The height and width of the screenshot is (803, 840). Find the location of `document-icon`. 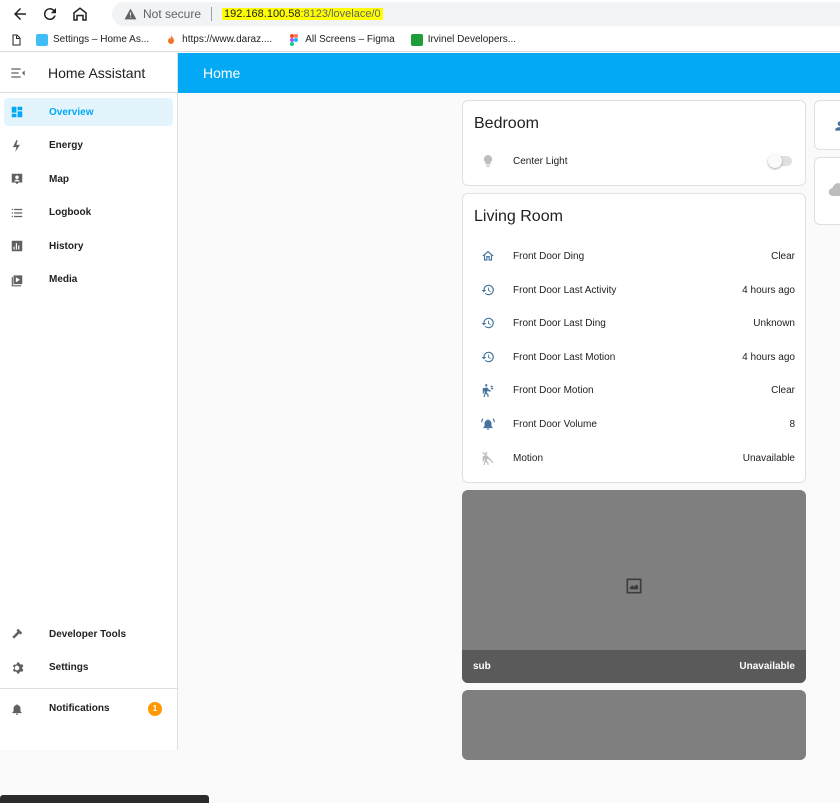

document-icon is located at coordinates (16, 39).